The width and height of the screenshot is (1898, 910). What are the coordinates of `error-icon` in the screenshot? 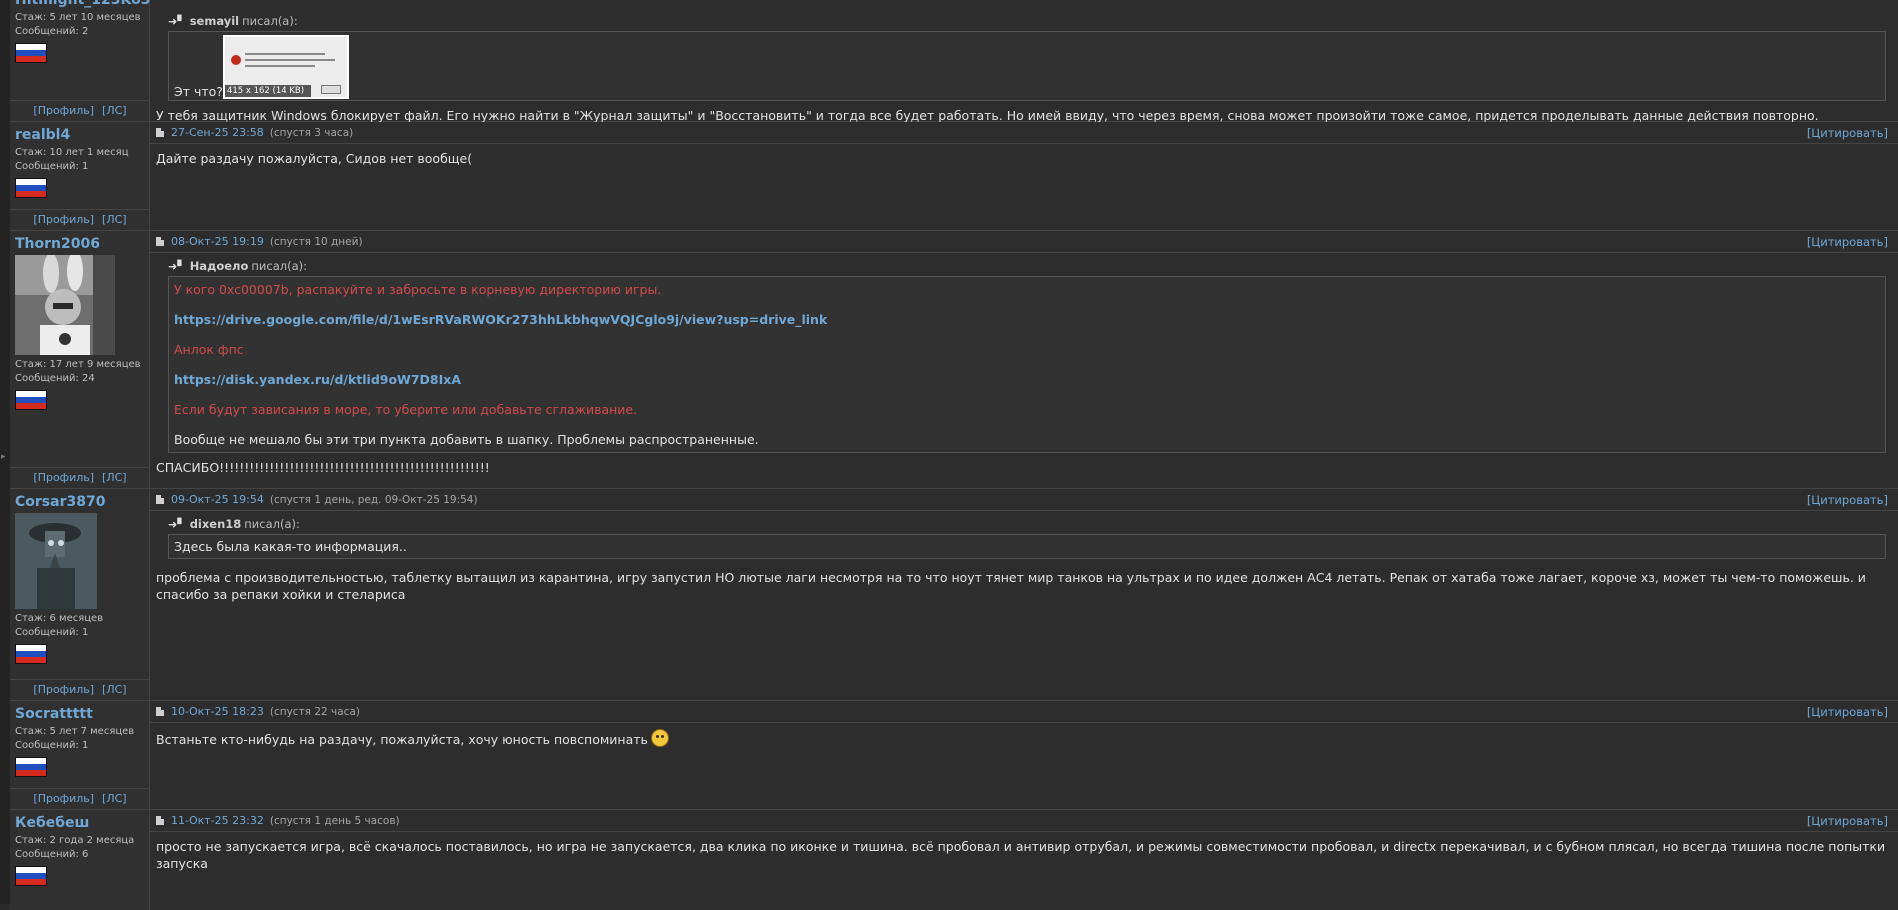 It's located at (235, 60).